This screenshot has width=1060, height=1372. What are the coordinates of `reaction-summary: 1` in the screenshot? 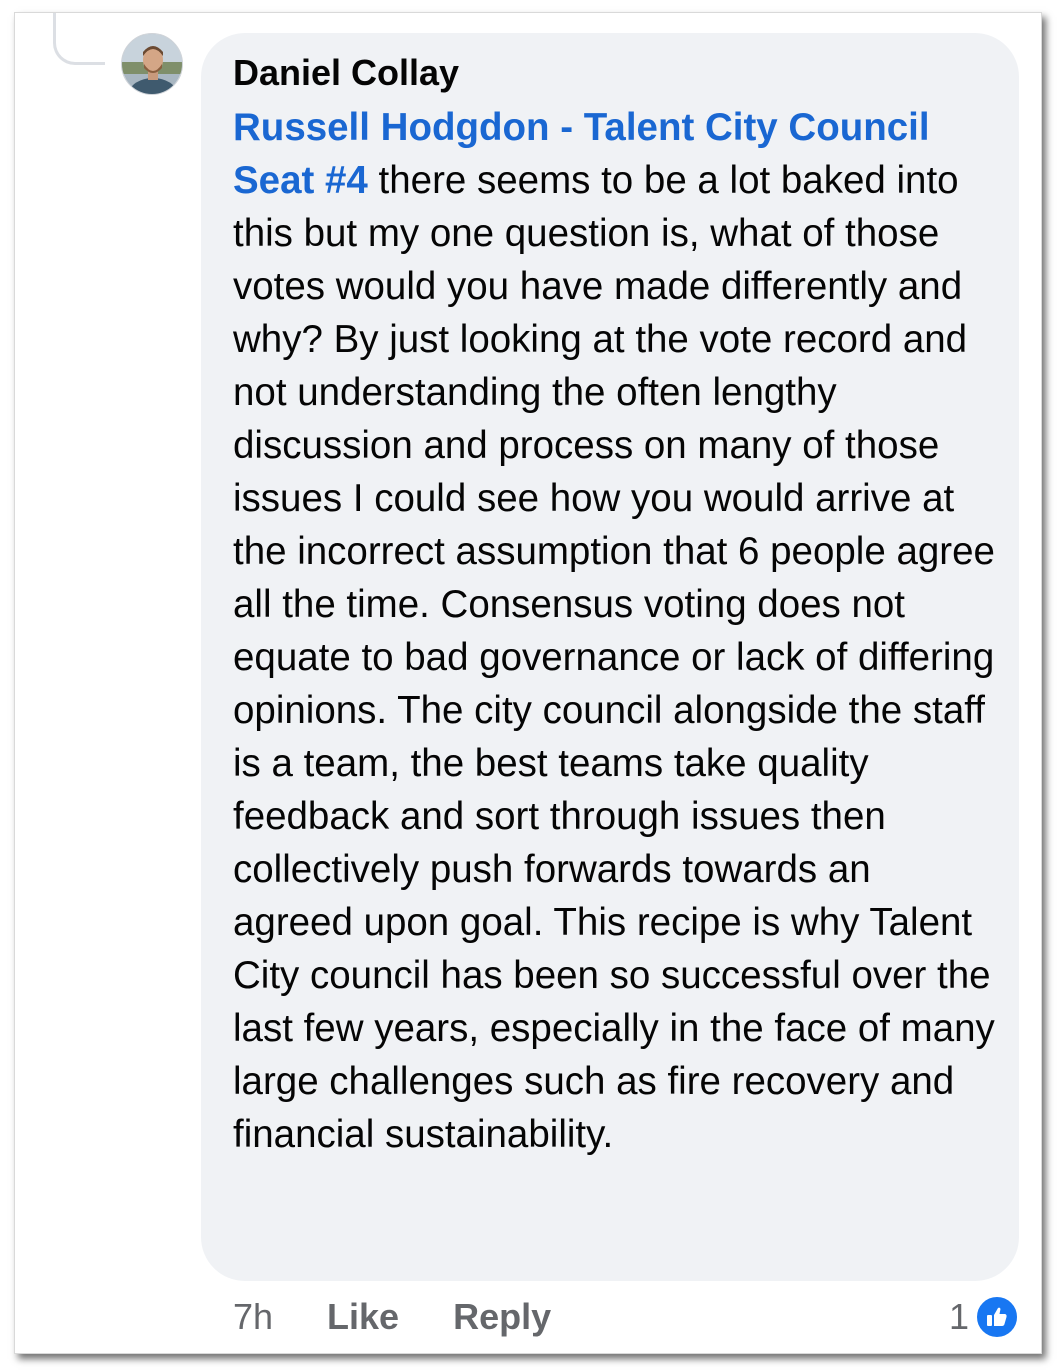 It's located at (984, 1317).